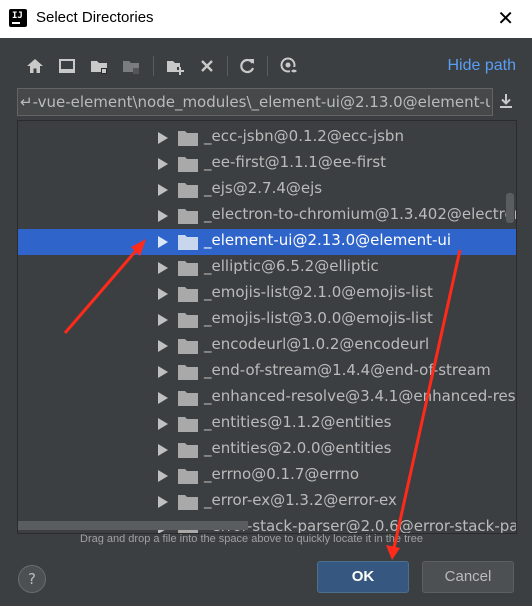 This screenshot has width=532, height=606. What do you see at coordinates (207, 66) in the screenshot?
I see `delete-icon` at bounding box center [207, 66].